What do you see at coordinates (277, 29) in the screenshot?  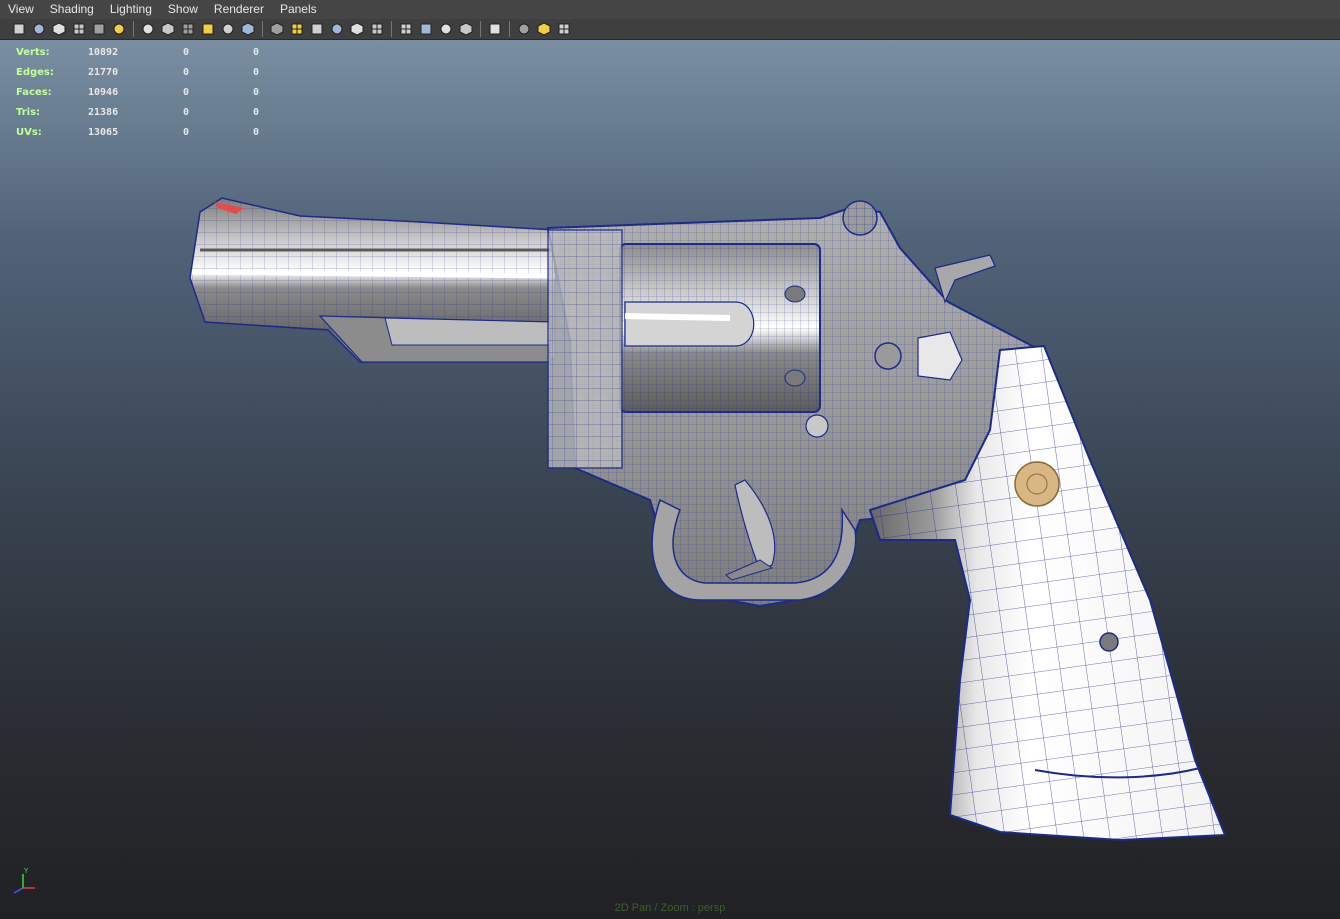 I see `wireframe-icon` at bounding box center [277, 29].